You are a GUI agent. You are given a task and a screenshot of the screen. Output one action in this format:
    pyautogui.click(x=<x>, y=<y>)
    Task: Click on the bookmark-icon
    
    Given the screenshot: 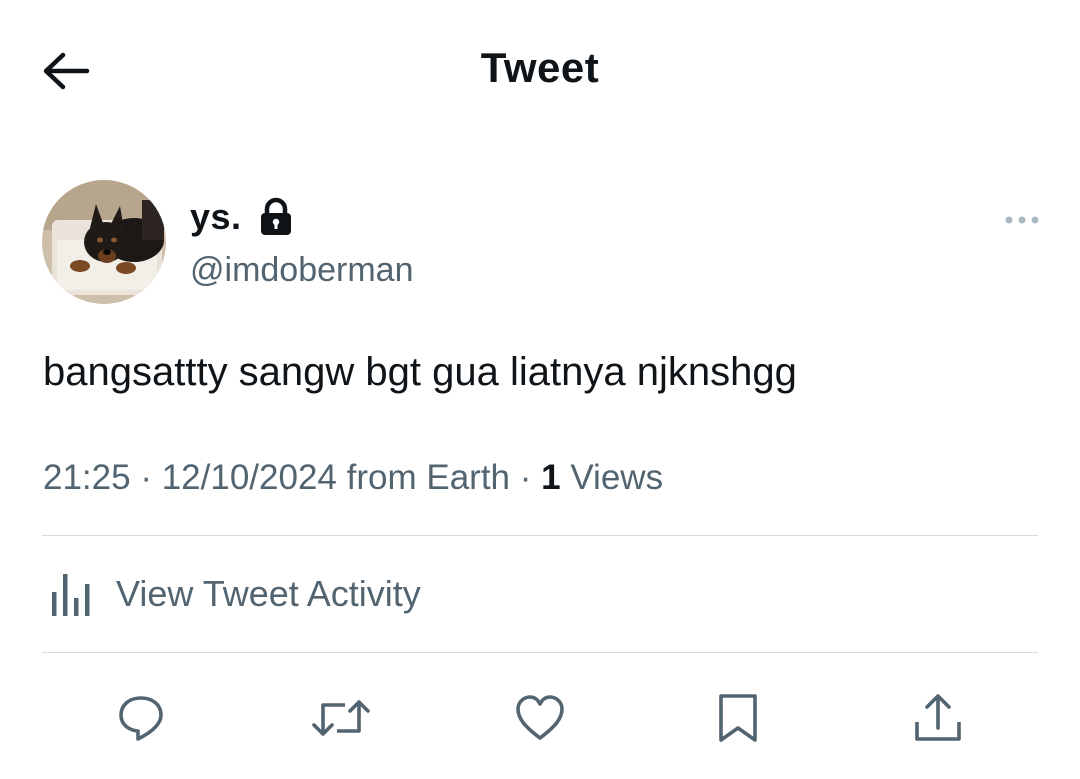 What is the action you would take?
    pyautogui.click(x=738, y=718)
    